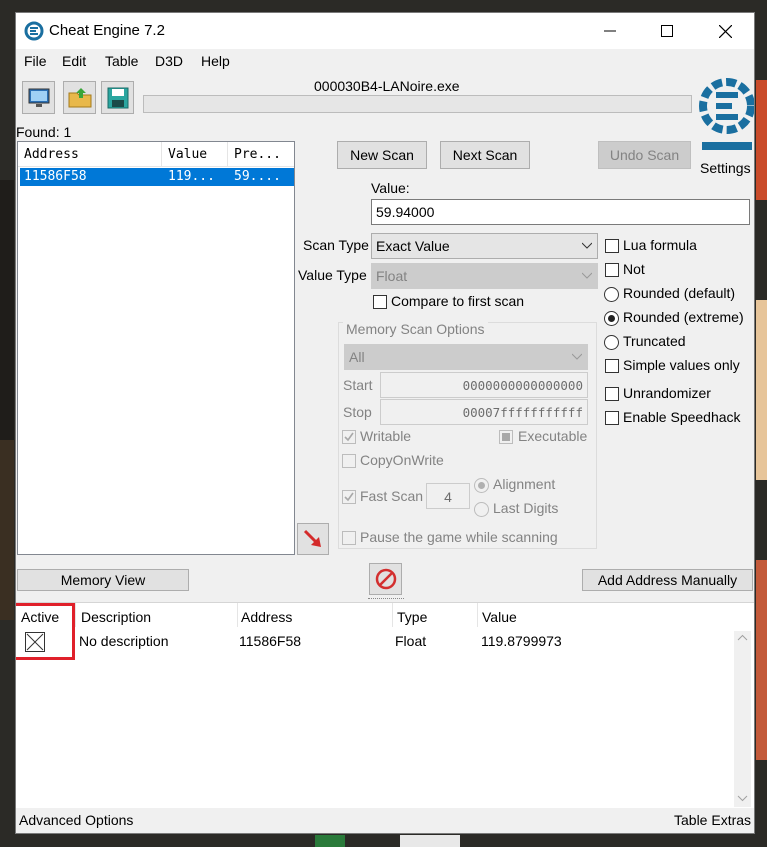  I want to click on next-scan-button: Next Scan, so click(485, 155).